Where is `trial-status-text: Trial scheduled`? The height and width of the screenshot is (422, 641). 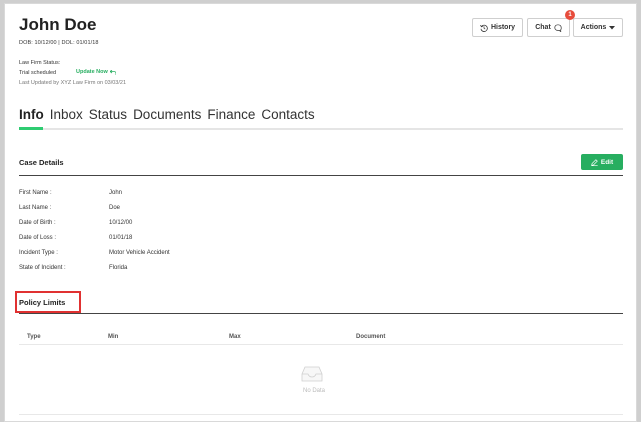
trial-status-text: Trial scheduled is located at coordinates (38, 73).